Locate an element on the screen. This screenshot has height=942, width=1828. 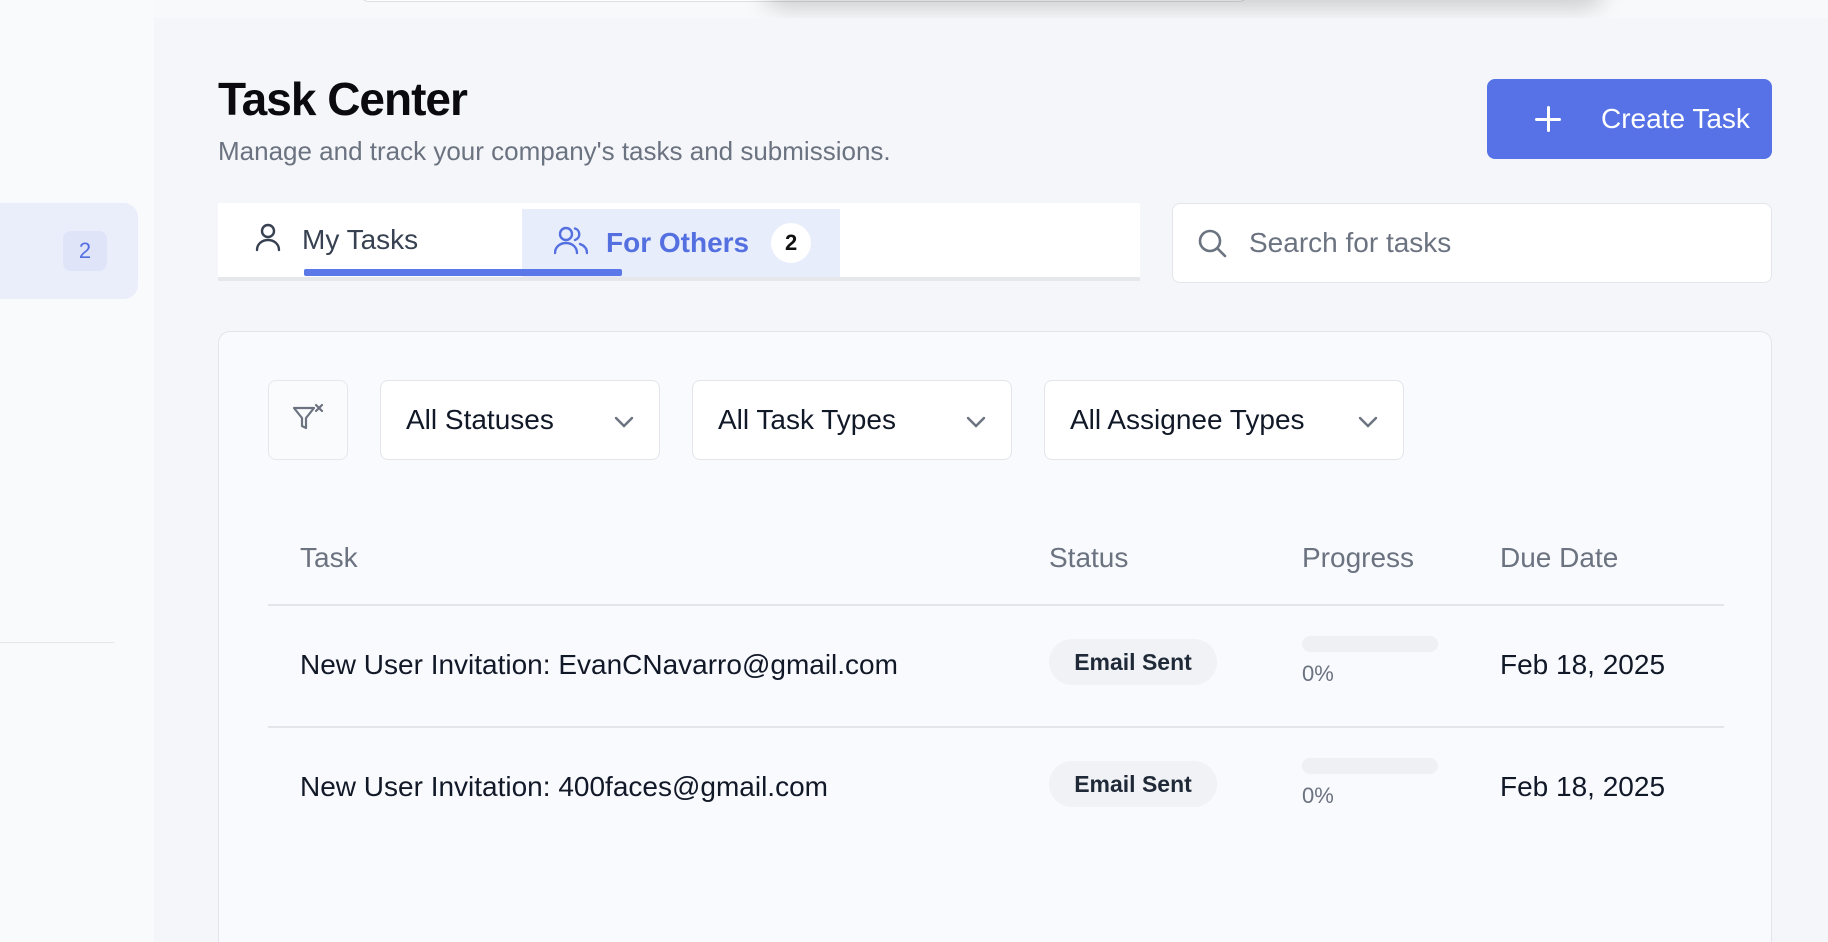
column-header-task: Task is located at coordinates (329, 558).